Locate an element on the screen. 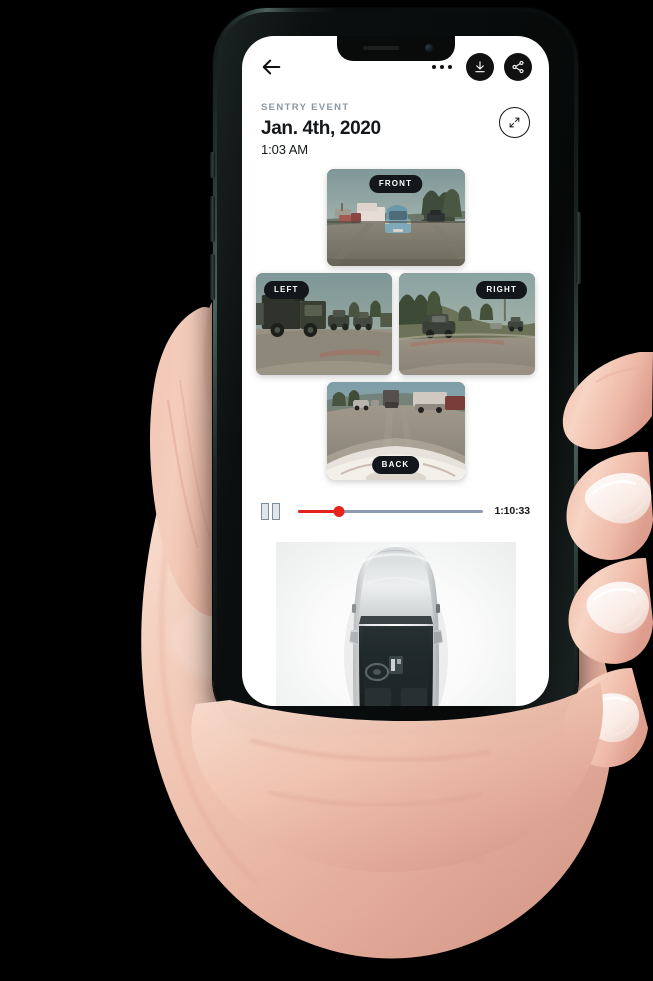 This screenshot has width=653, height=981. event-date: Jan. 4th, 2020 is located at coordinates (321, 128).